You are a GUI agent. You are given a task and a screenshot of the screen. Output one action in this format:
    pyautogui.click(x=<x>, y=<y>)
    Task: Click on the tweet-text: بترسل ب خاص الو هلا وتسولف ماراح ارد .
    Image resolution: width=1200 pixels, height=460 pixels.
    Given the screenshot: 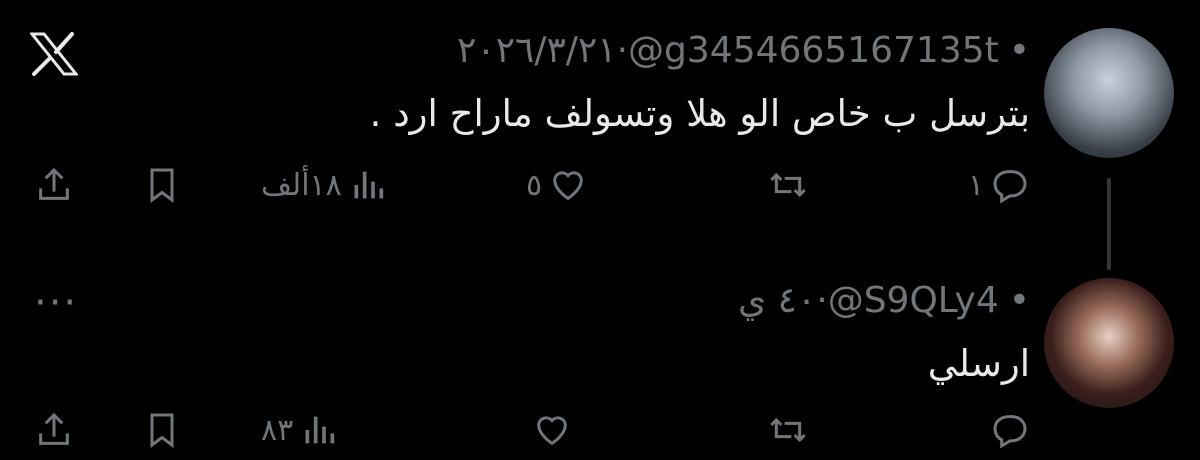 What is the action you would take?
    pyautogui.click(x=699, y=113)
    